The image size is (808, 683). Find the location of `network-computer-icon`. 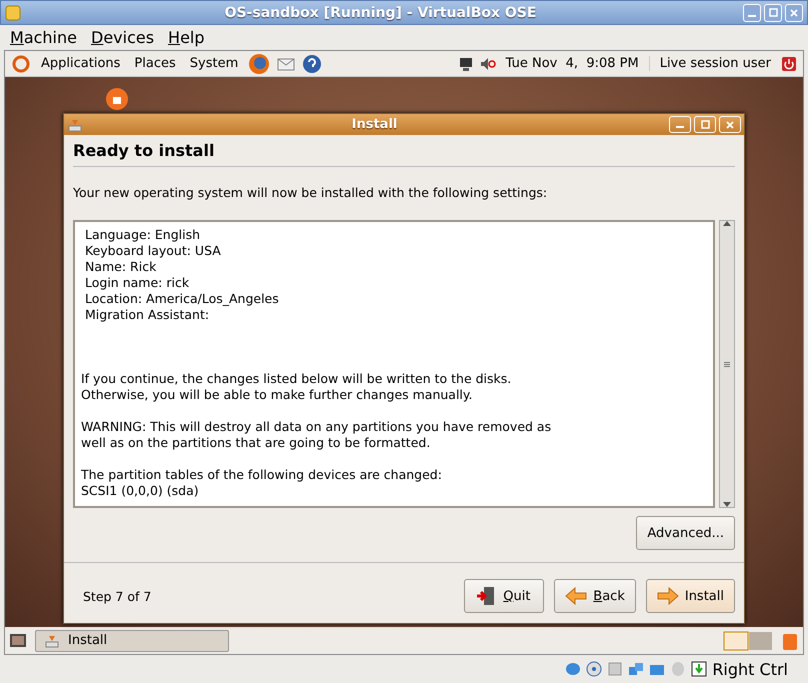

network-computer-icon is located at coordinates (466, 64).